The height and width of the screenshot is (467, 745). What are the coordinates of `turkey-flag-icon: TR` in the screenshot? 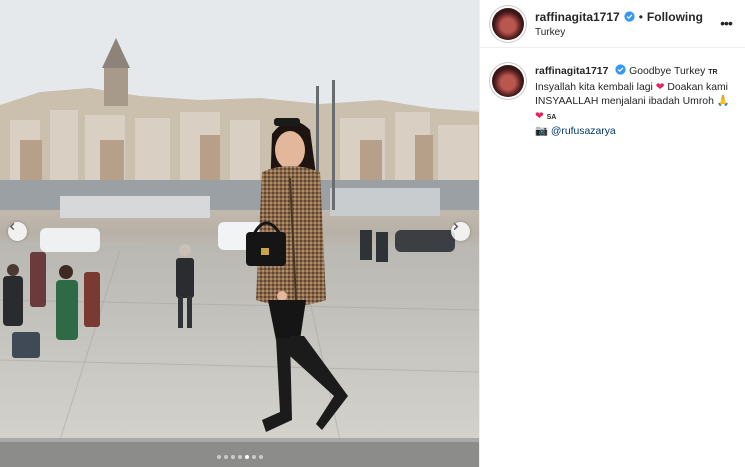 It's located at (713, 72).